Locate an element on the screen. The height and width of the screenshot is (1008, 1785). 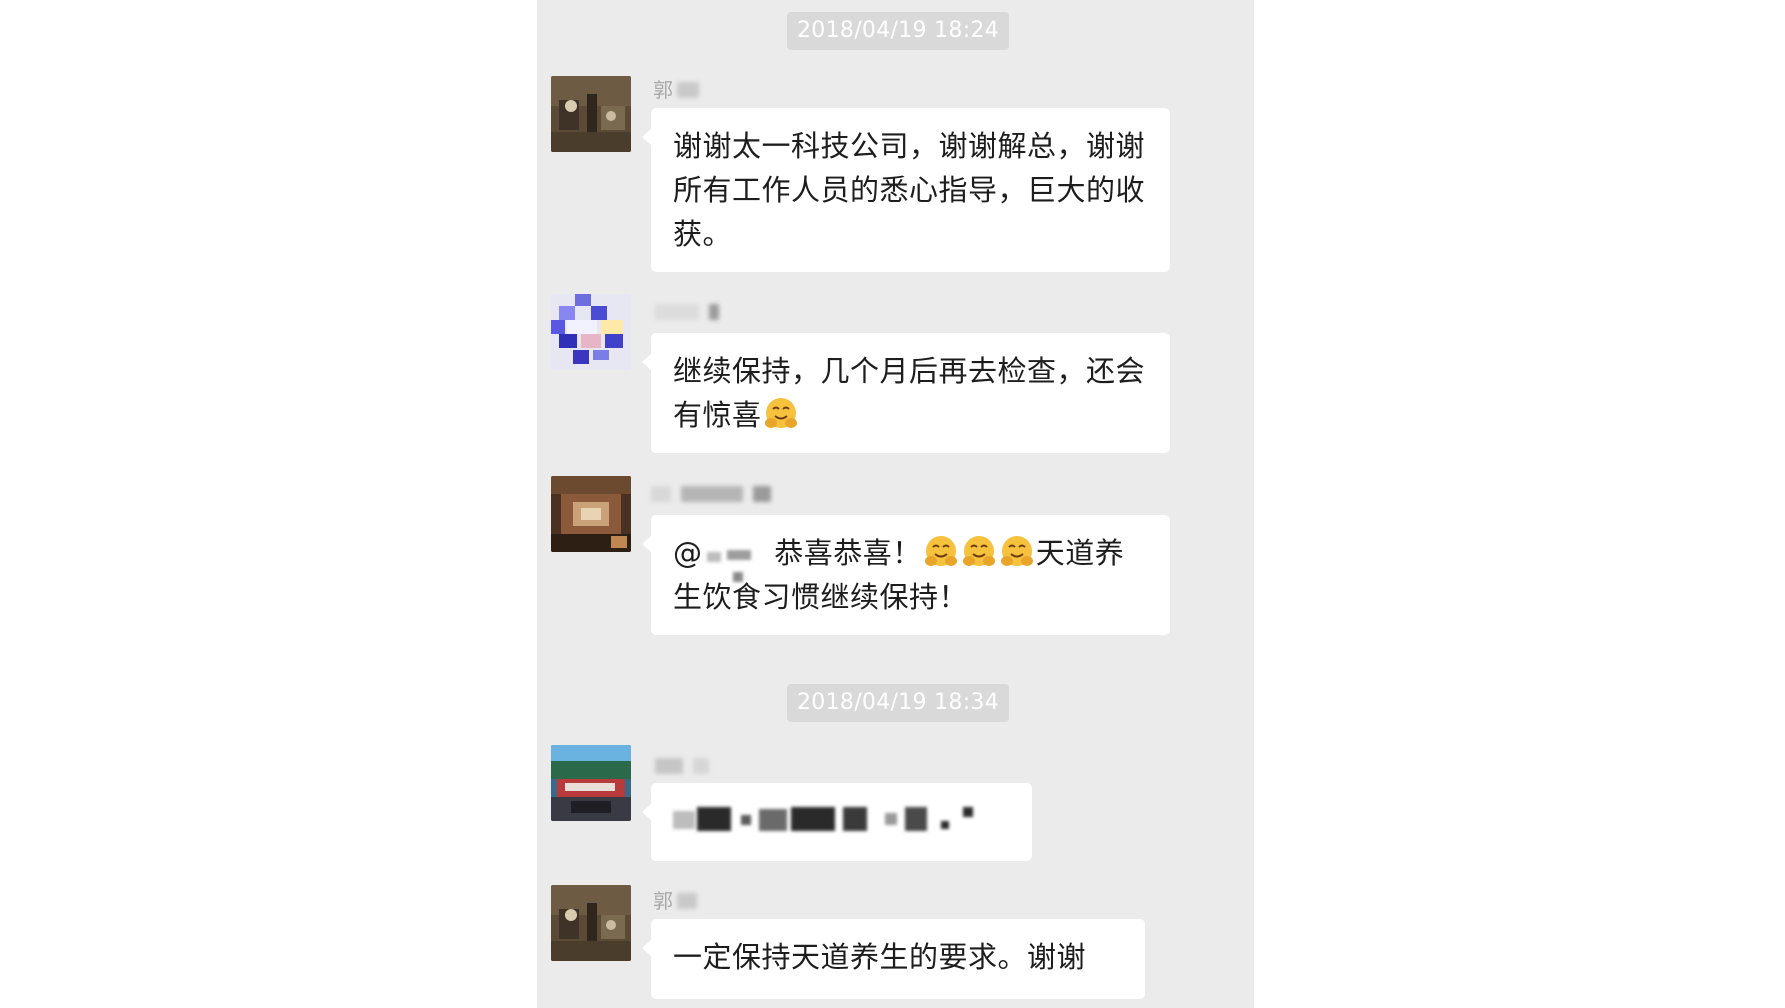
message-text: 恭喜恭喜！ is located at coordinates (848, 553).